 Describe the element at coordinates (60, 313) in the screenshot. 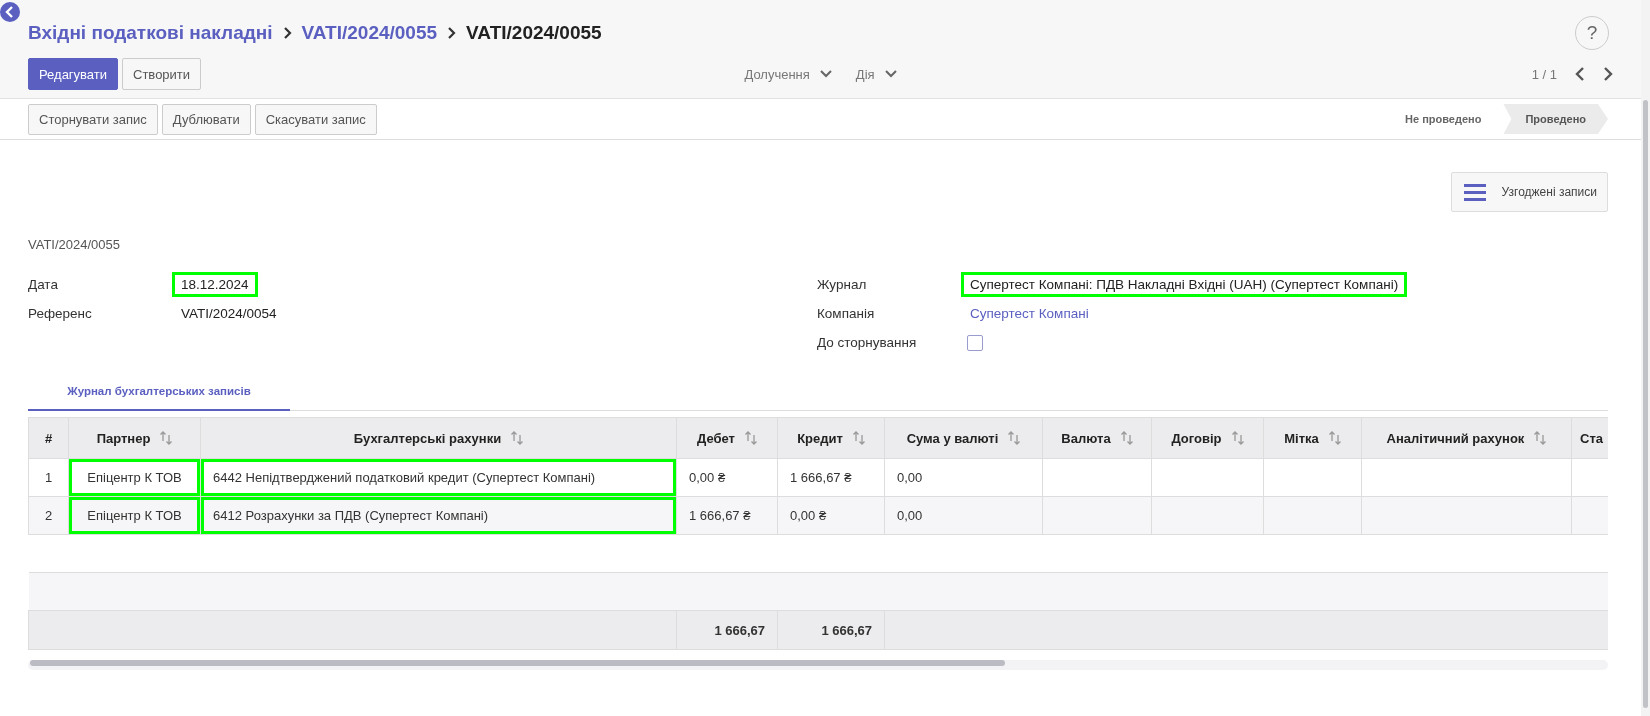

I see `field-label: Референс` at that location.